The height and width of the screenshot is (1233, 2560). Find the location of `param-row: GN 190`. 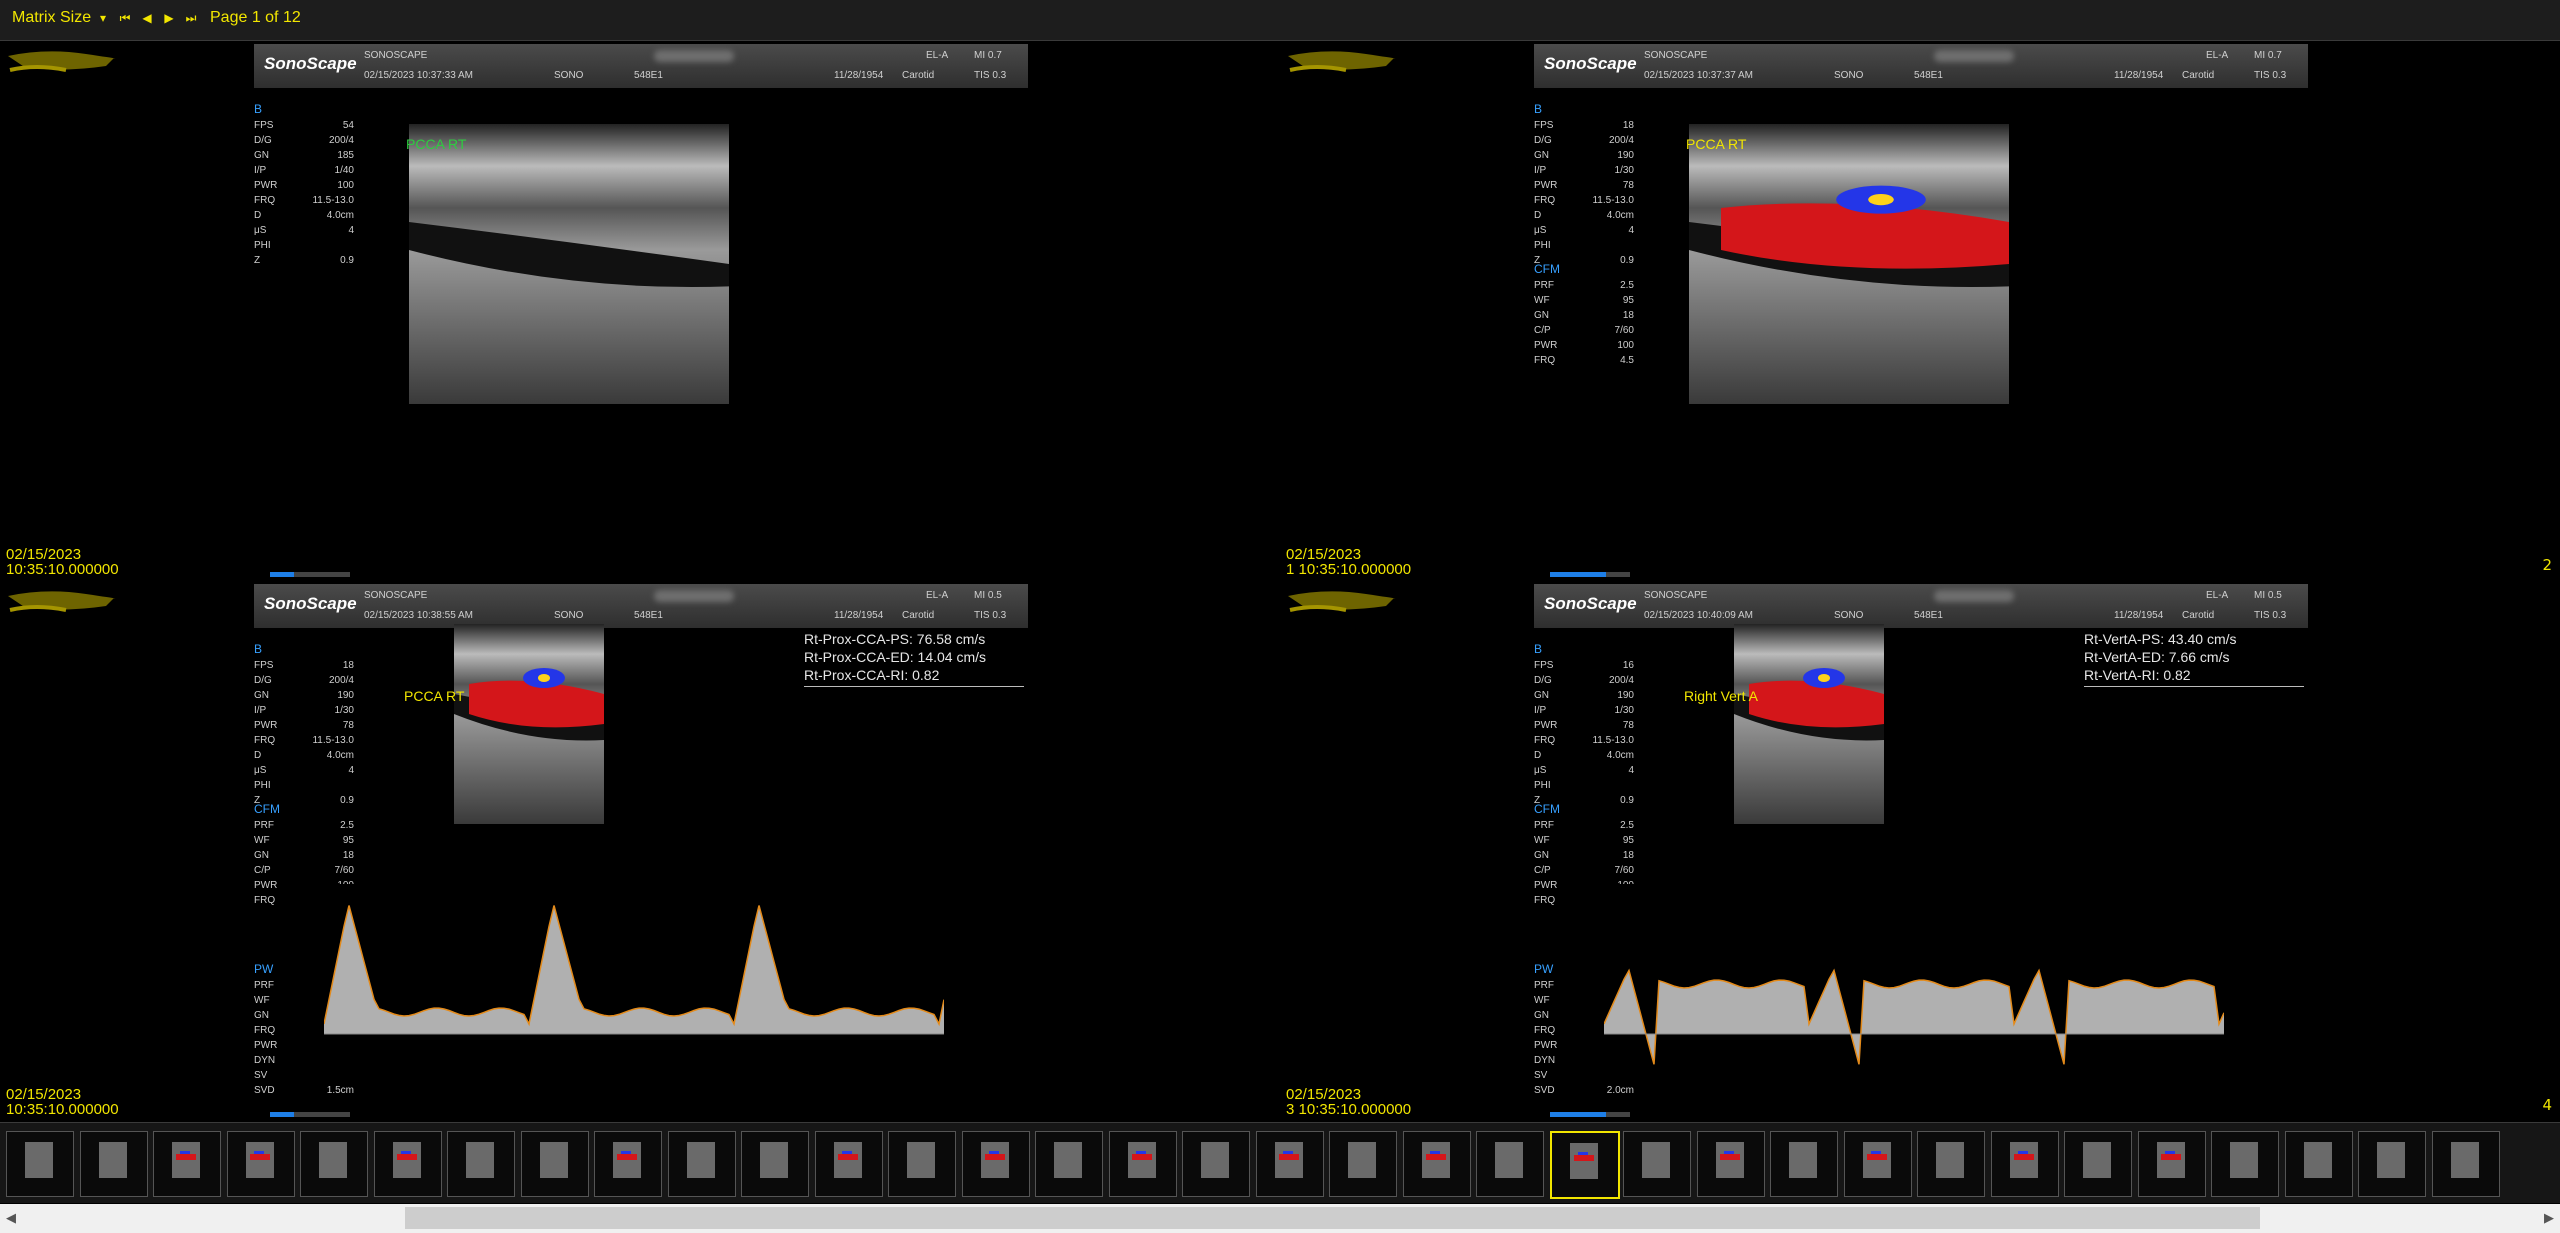

param-row: GN 190 is located at coordinates (1584, 695).